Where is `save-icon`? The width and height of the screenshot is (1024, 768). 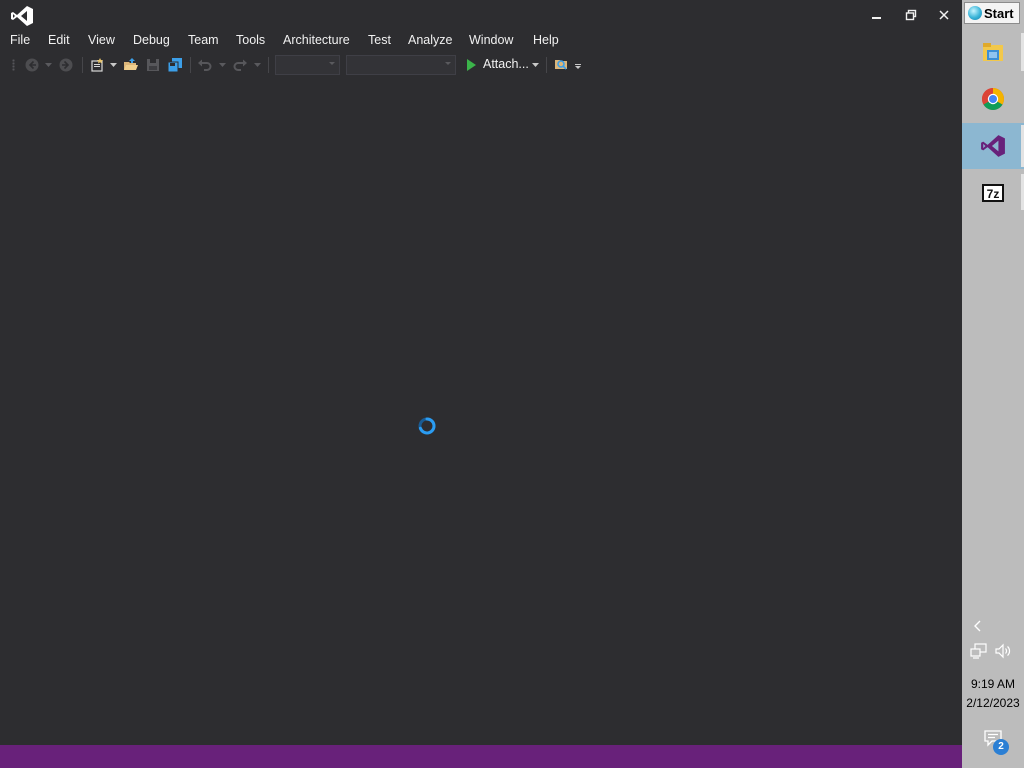
save-icon is located at coordinates (153, 65).